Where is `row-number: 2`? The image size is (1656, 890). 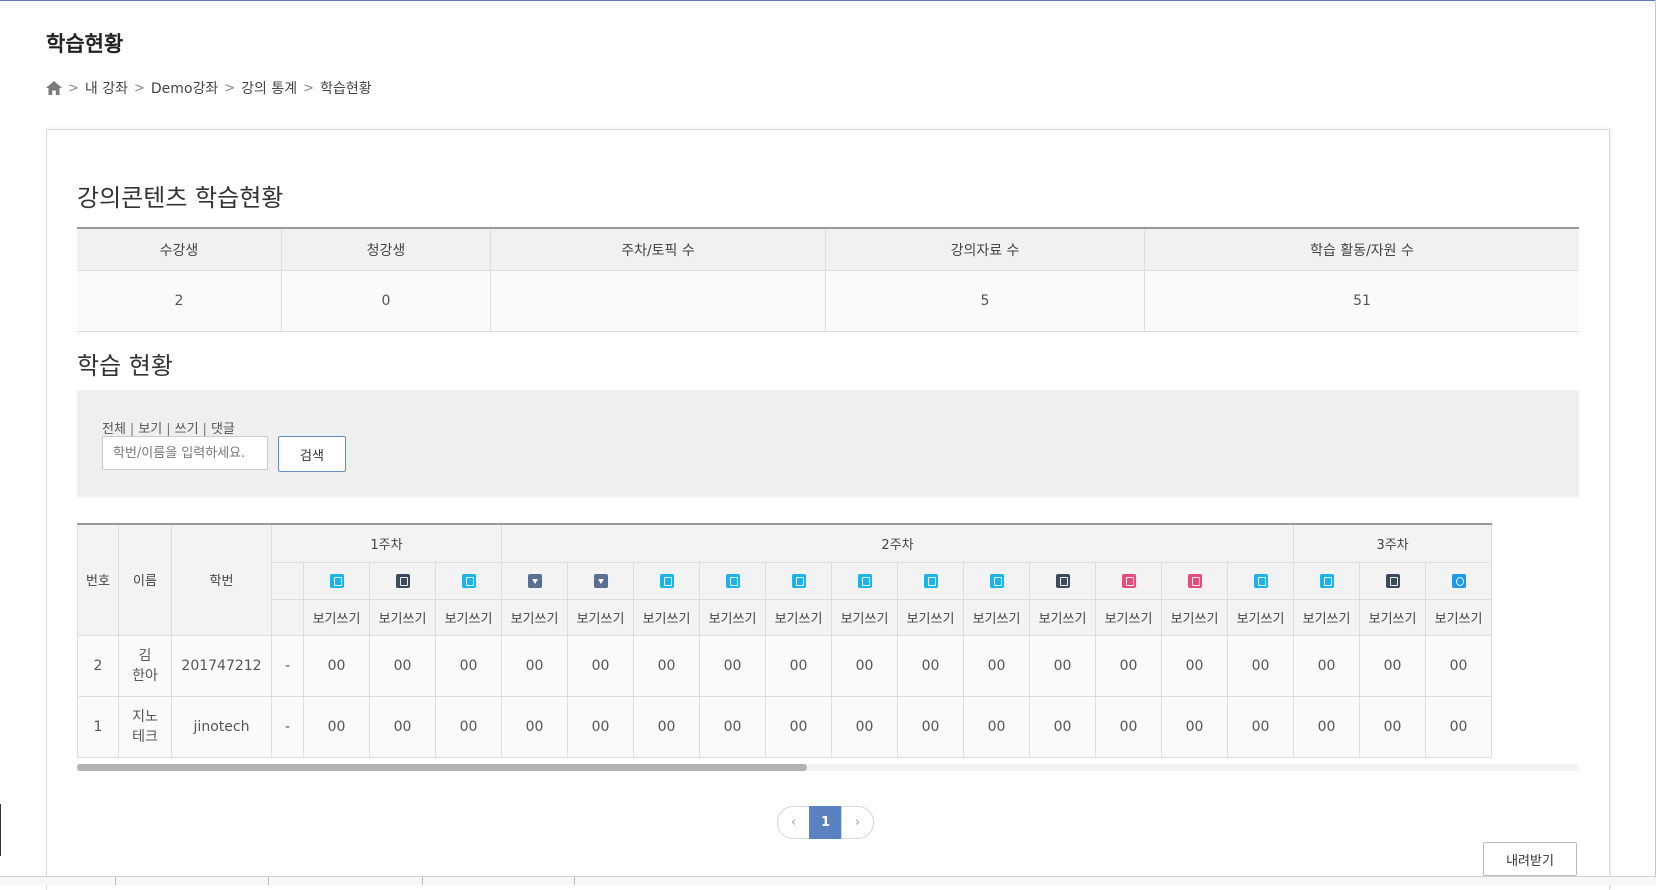
row-number: 2 is located at coordinates (98, 665).